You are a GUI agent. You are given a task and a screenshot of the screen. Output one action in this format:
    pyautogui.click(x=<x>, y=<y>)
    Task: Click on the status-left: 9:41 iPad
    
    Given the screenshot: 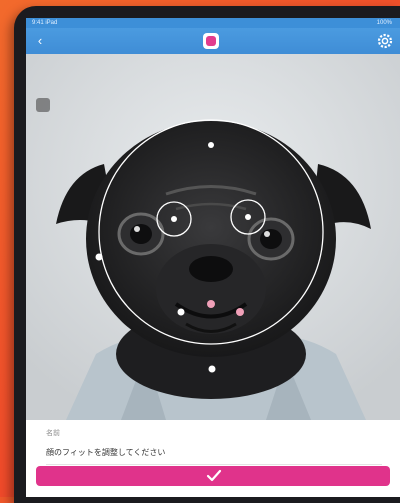 What is the action you would take?
    pyautogui.click(x=45, y=23)
    